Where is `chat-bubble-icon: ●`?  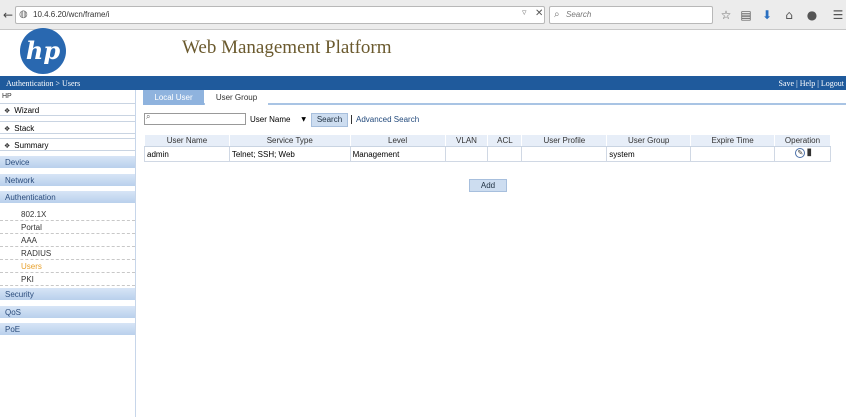
chat-bubble-icon: ● is located at coordinates (812, 15).